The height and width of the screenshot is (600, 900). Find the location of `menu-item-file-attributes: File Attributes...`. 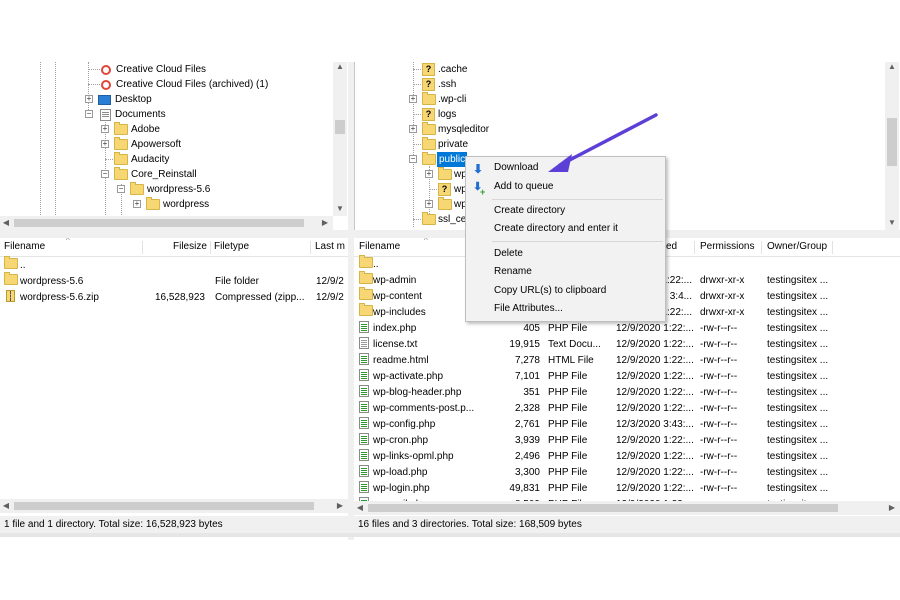

menu-item-file-attributes: File Attributes... is located at coordinates (565, 309).